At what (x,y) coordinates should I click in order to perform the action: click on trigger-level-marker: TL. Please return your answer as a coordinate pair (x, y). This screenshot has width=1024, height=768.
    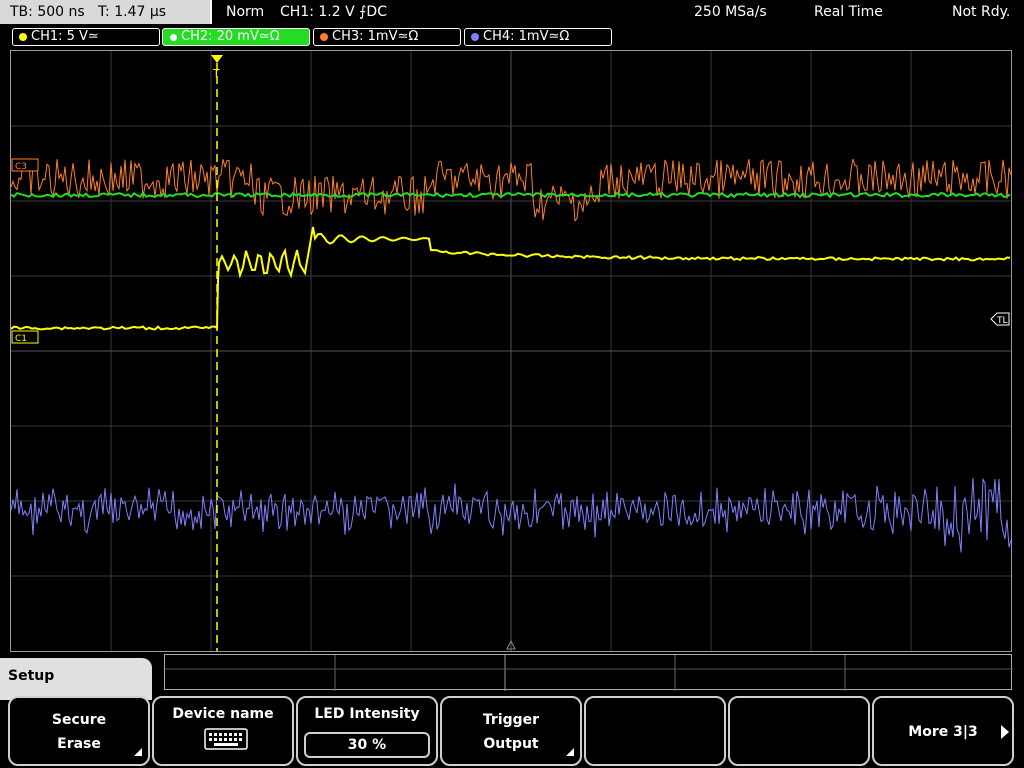
    Looking at the image, I should click on (1000, 319).